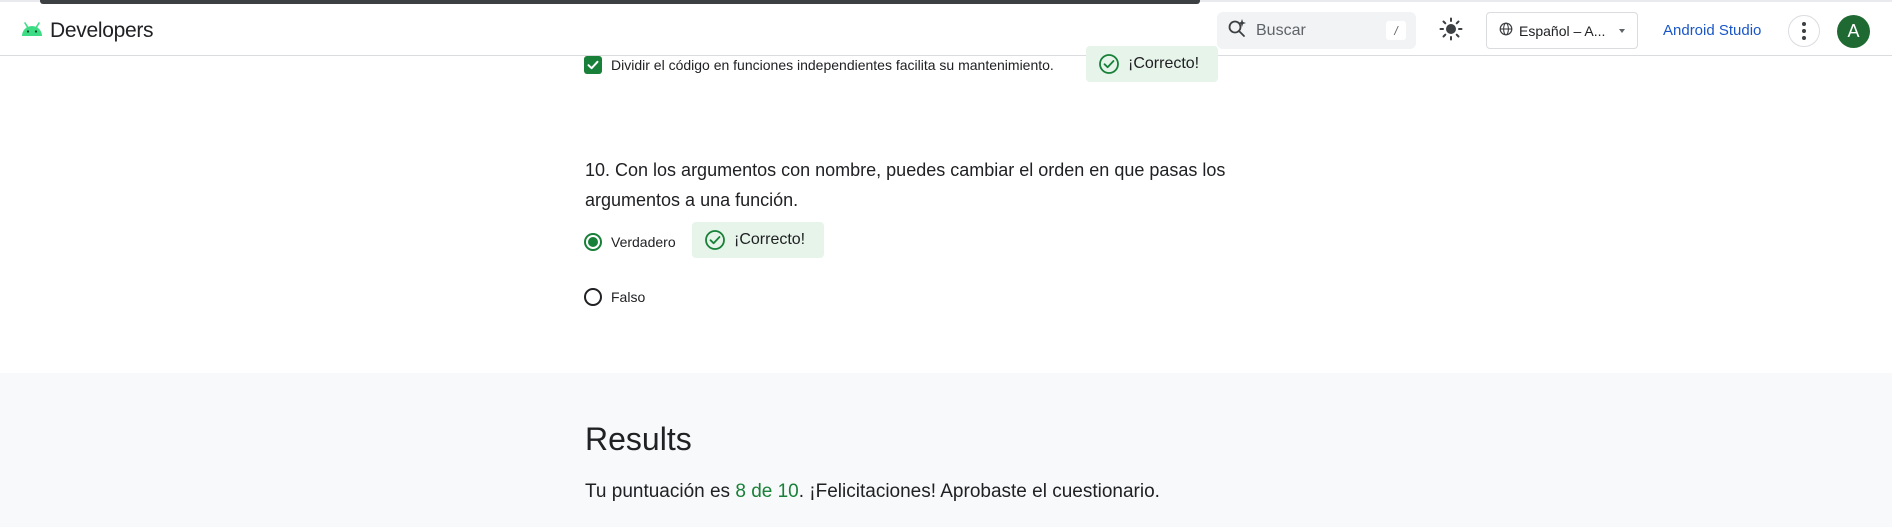 The width and height of the screenshot is (1892, 527). I want to click on globe-icon, so click(1506, 30).